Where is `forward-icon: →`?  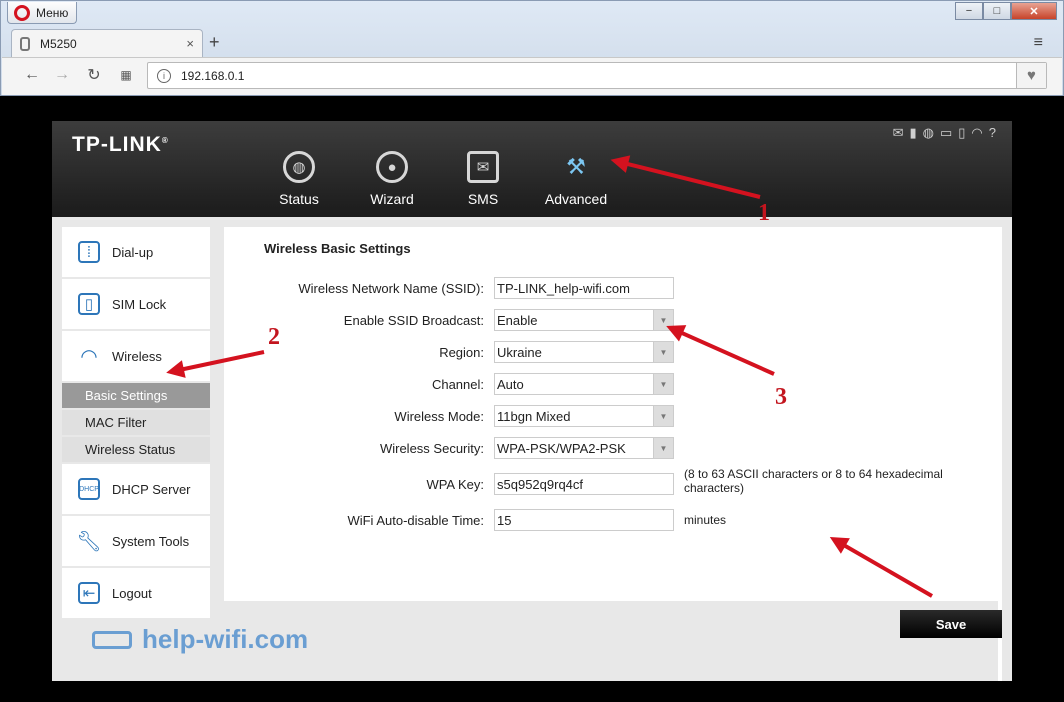 forward-icon: → is located at coordinates (62, 75).